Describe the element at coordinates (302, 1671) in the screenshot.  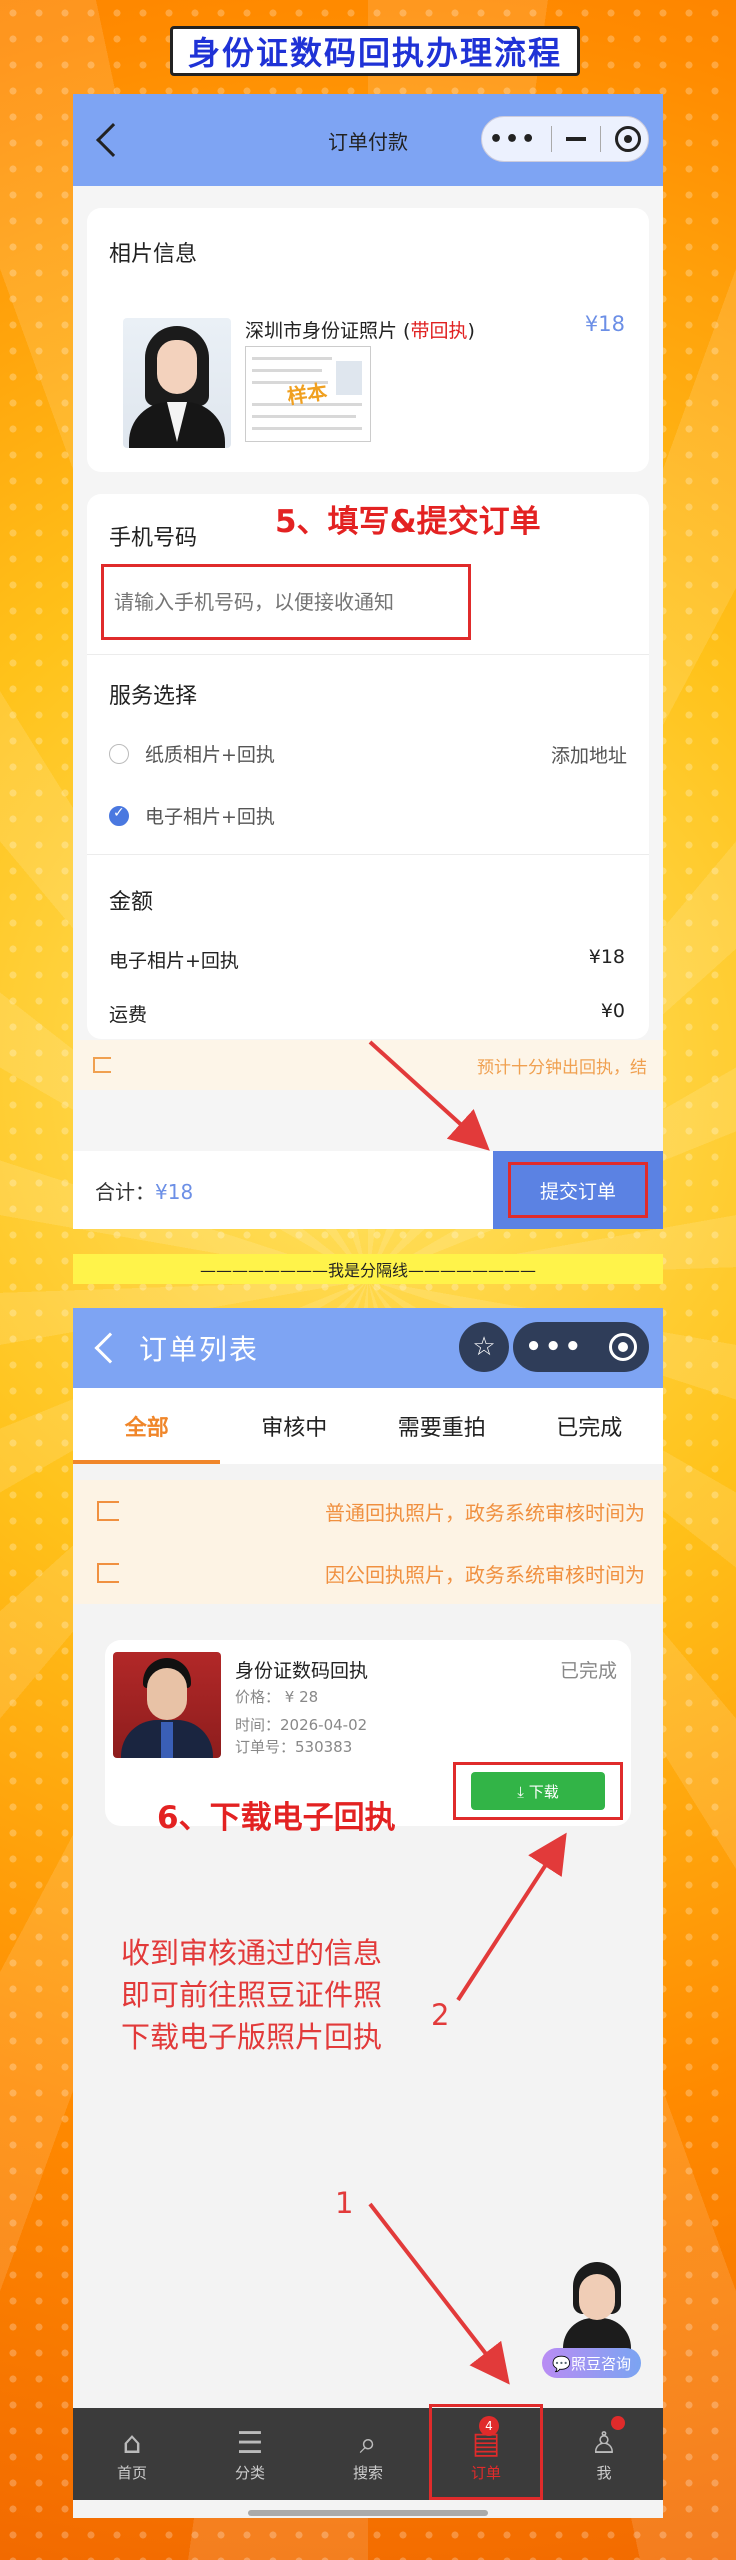
I see `order-title: 身份证数码回执` at that location.